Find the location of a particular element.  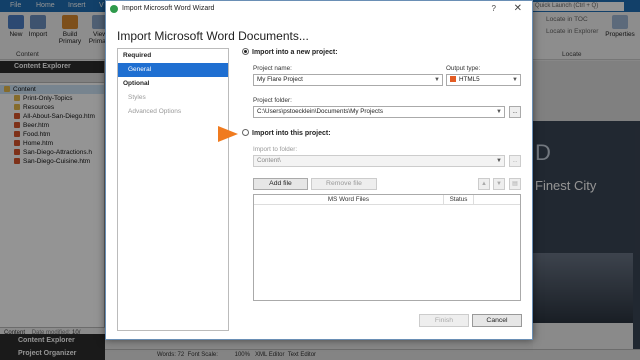

sort-icon: ▤ is located at coordinates (515, 184).